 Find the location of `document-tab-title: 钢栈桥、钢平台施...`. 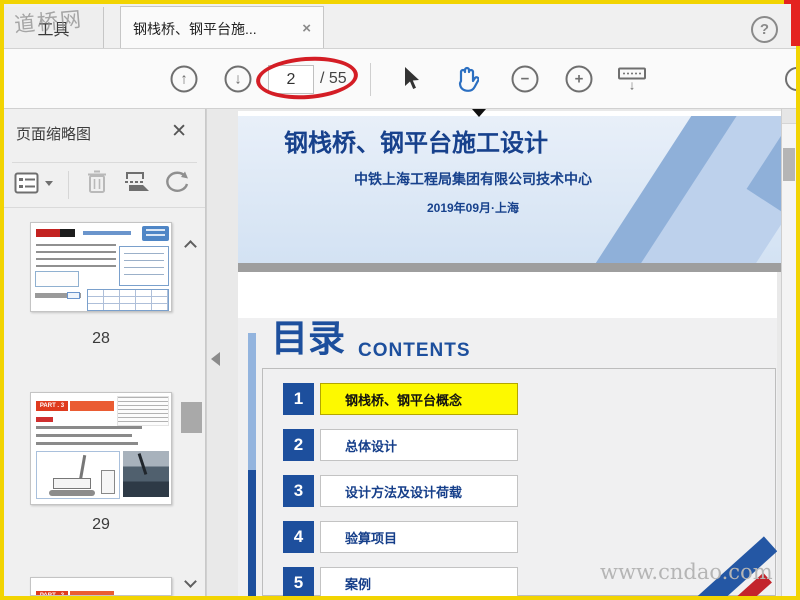

document-tab-title: 钢栈桥、钢平台施... is located at coordinates (195, 28).